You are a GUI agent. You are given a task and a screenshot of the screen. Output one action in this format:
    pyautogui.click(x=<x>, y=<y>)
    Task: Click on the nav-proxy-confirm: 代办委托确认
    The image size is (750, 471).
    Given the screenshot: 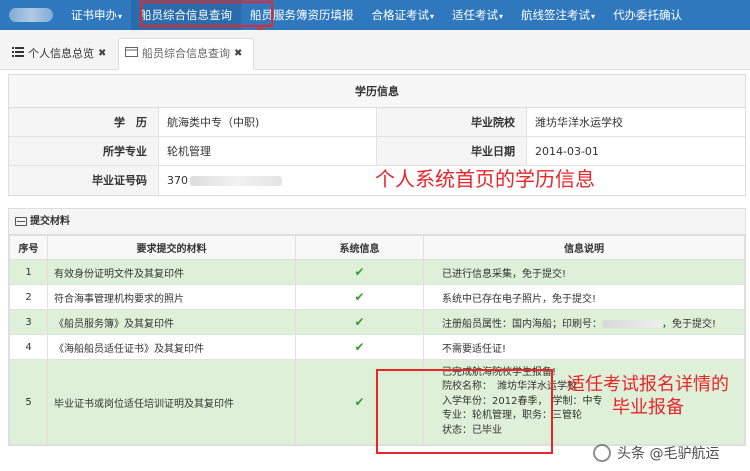 What is the action you would take?
    pyautogui.click(x=647, y=15)
    